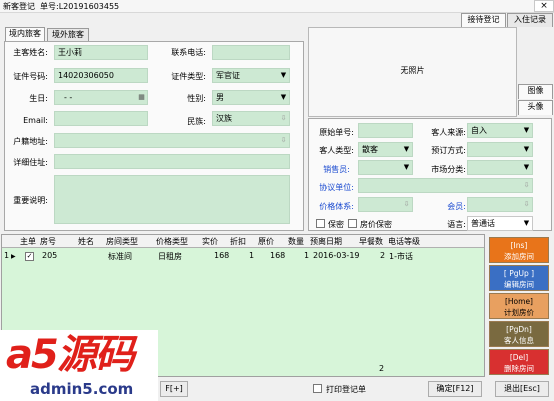 This screenshot has width=554, height=401. I want to click on guest-info-label: 客人信息, so click(519, 340).